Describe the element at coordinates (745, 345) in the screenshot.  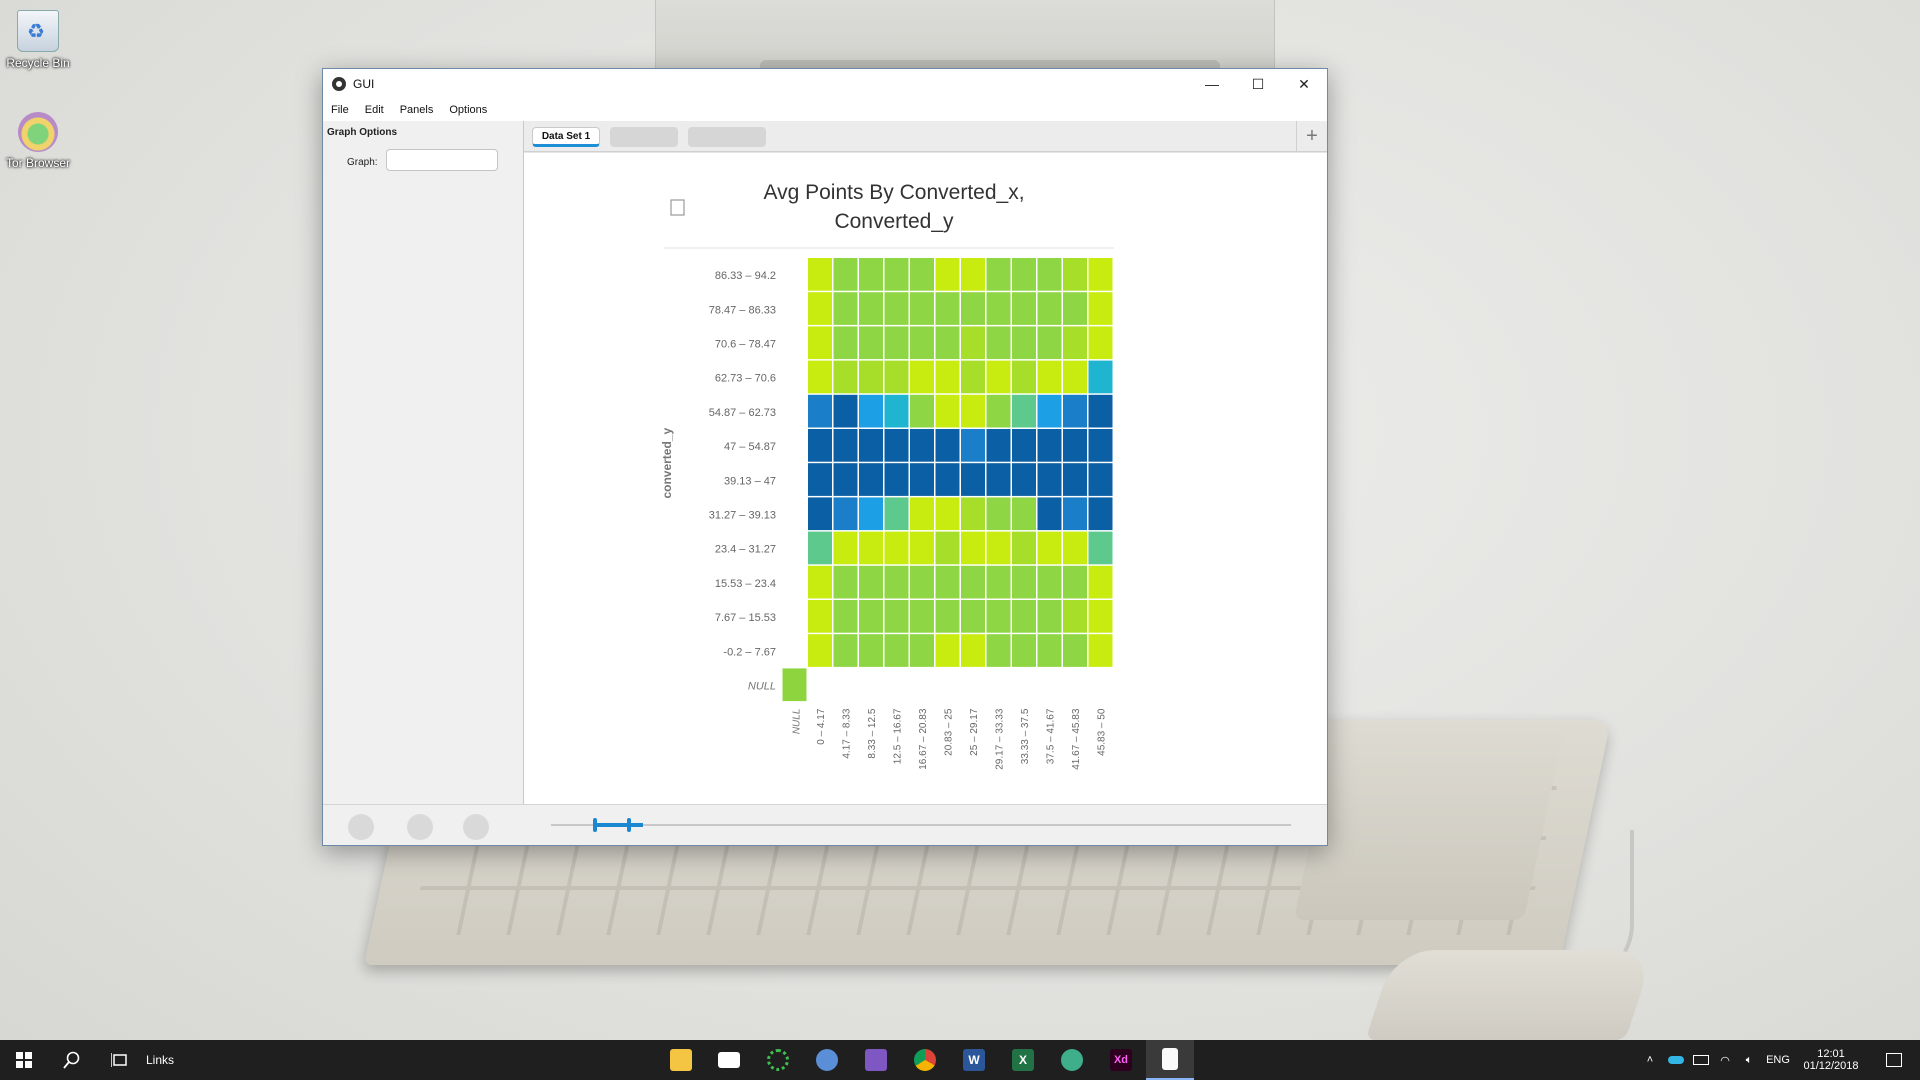
I see `y-tick-label: 70.6 – 78.47` at that location.